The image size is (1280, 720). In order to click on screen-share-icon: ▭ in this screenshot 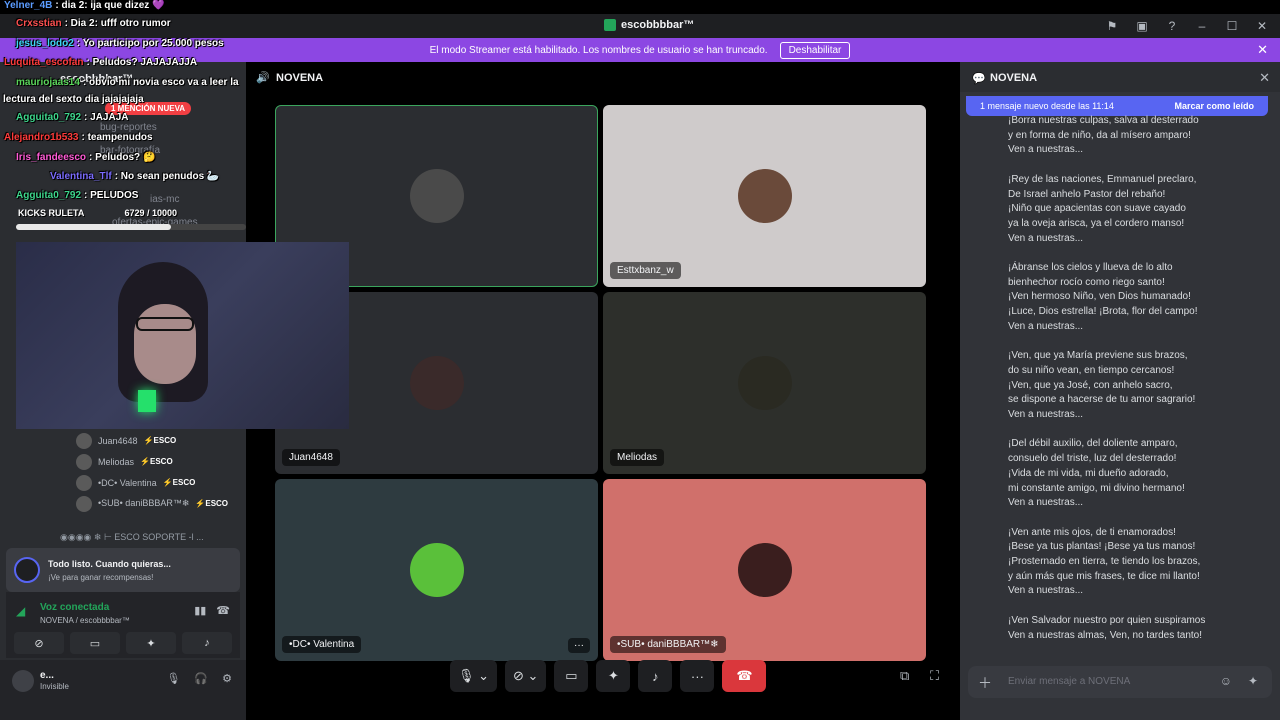, I will do `click(95, 643)`.